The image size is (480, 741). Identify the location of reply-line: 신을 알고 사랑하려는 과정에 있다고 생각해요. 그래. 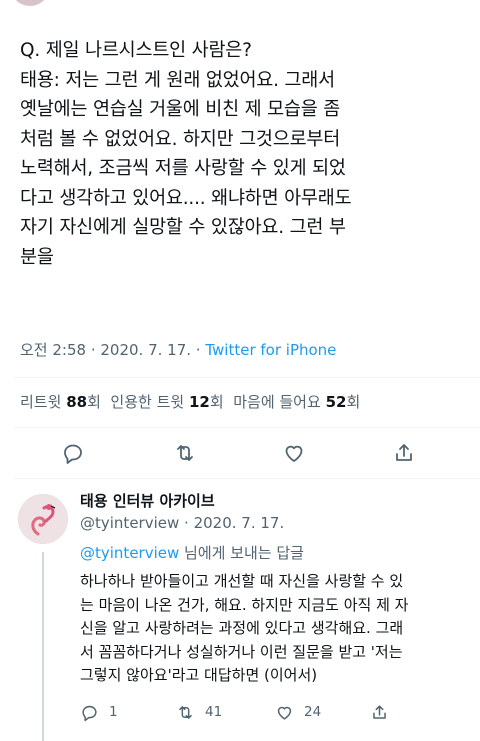
(242, 628).